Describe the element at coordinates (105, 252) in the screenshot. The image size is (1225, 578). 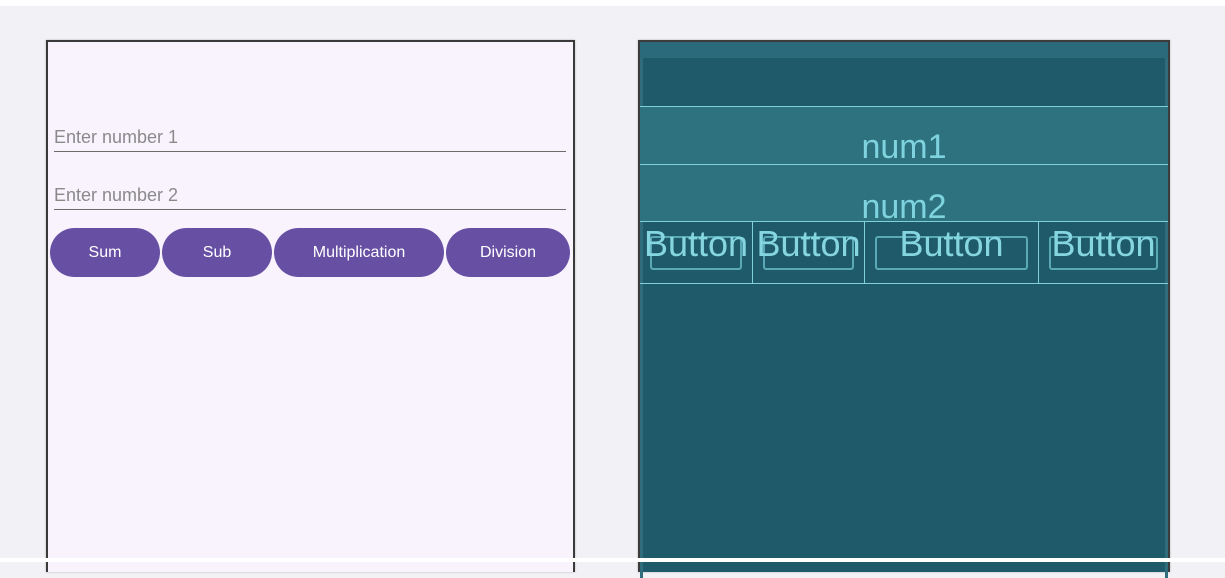
I see `sum-button: Sum` at that location.